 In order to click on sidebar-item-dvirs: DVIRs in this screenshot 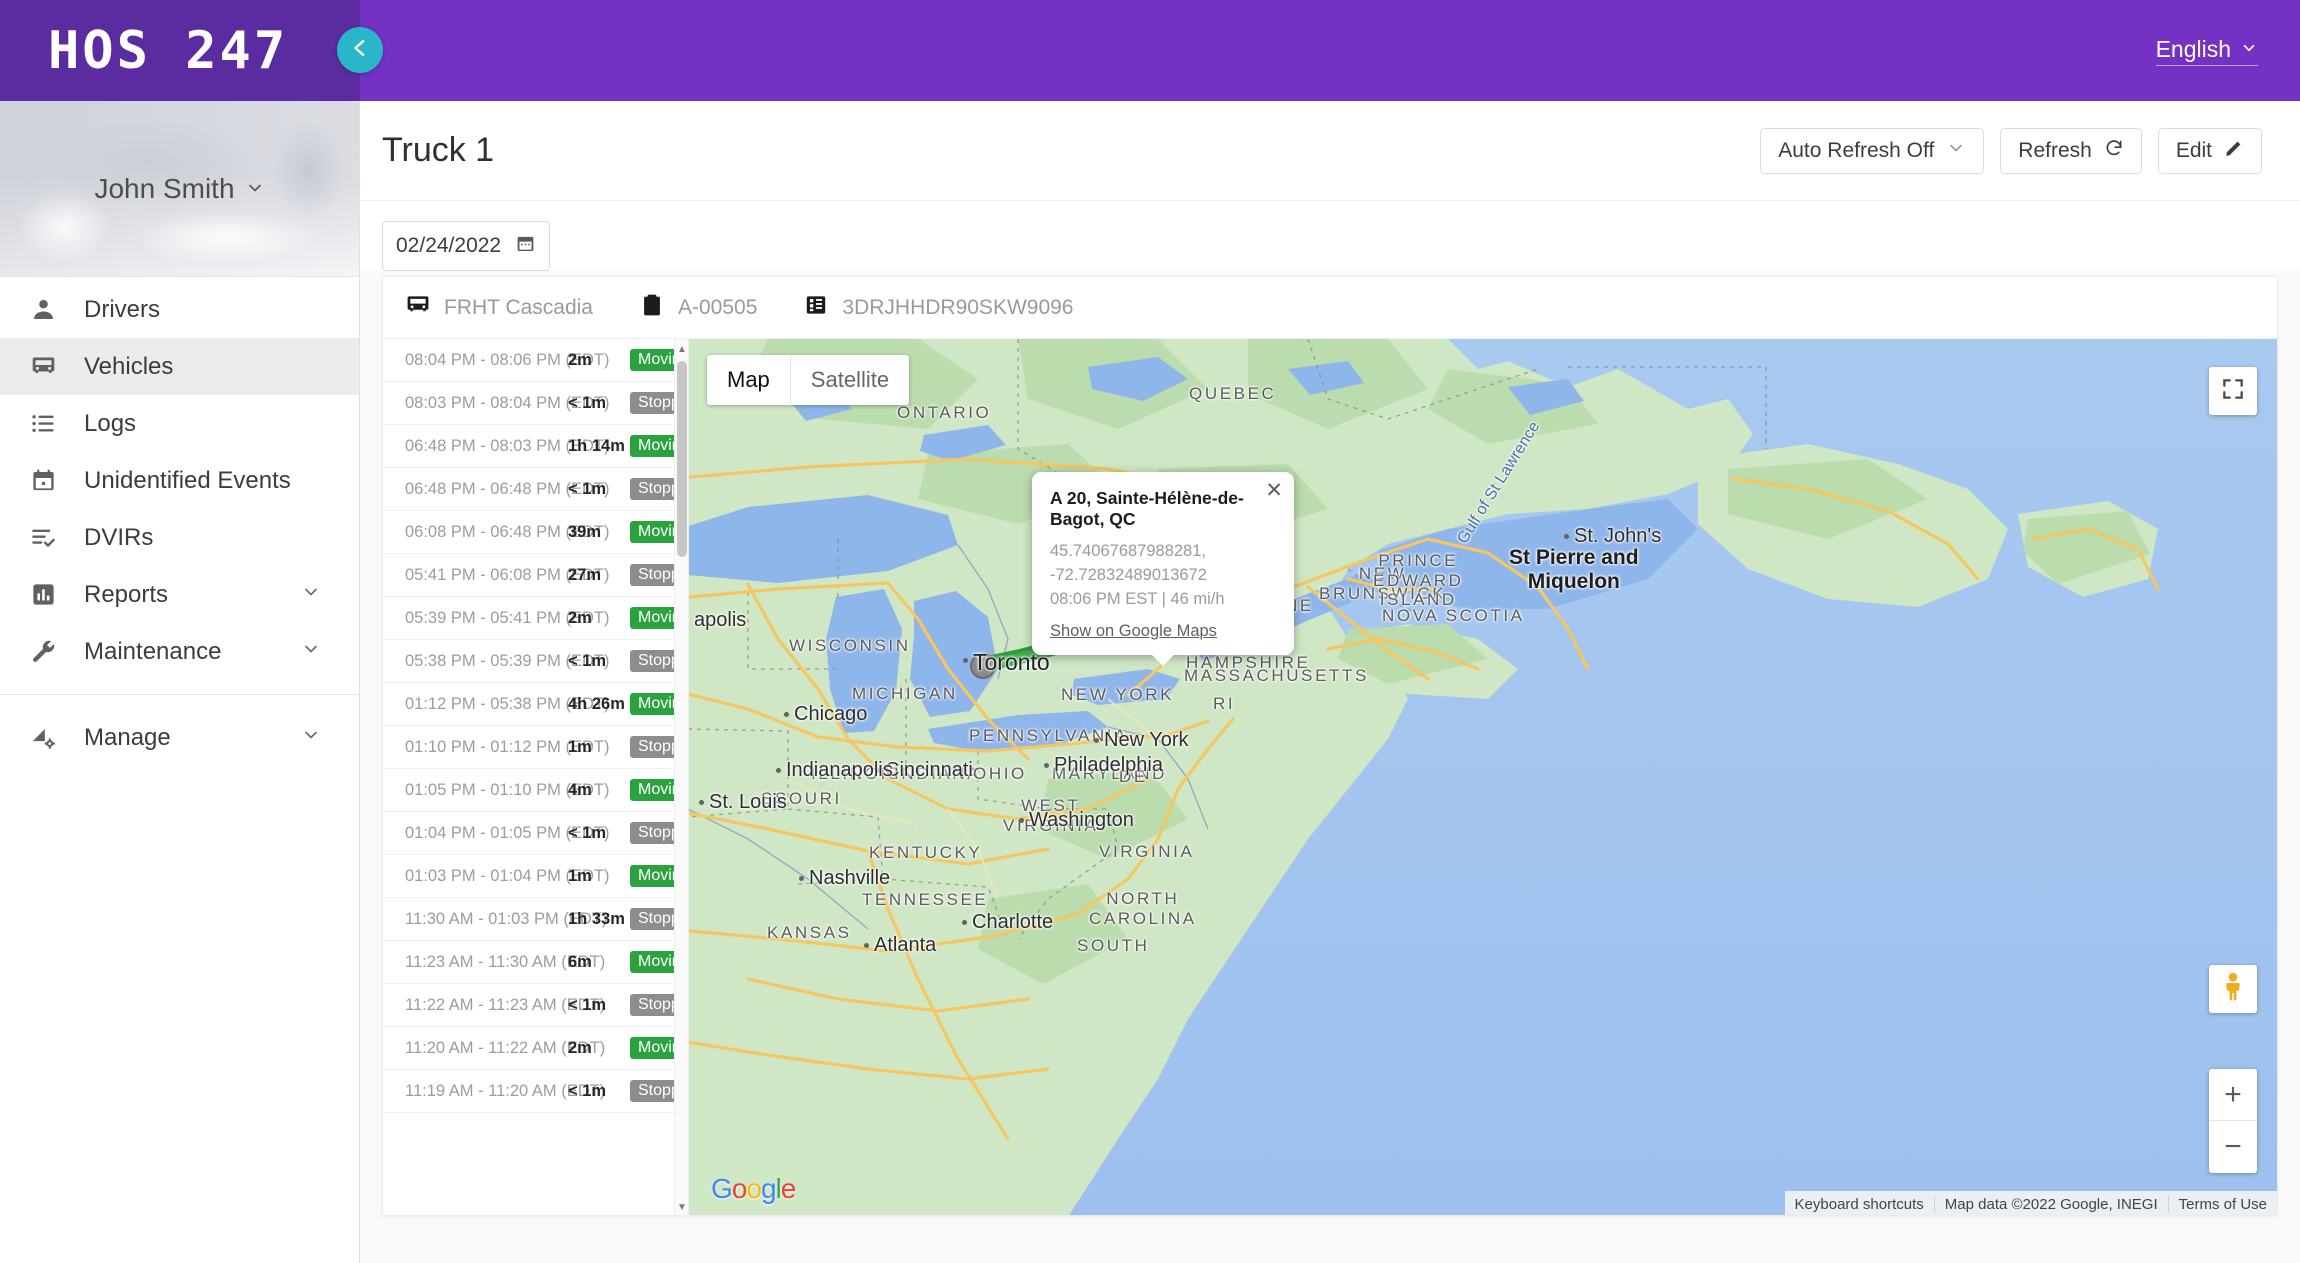, I will do `click(179, 537)`.